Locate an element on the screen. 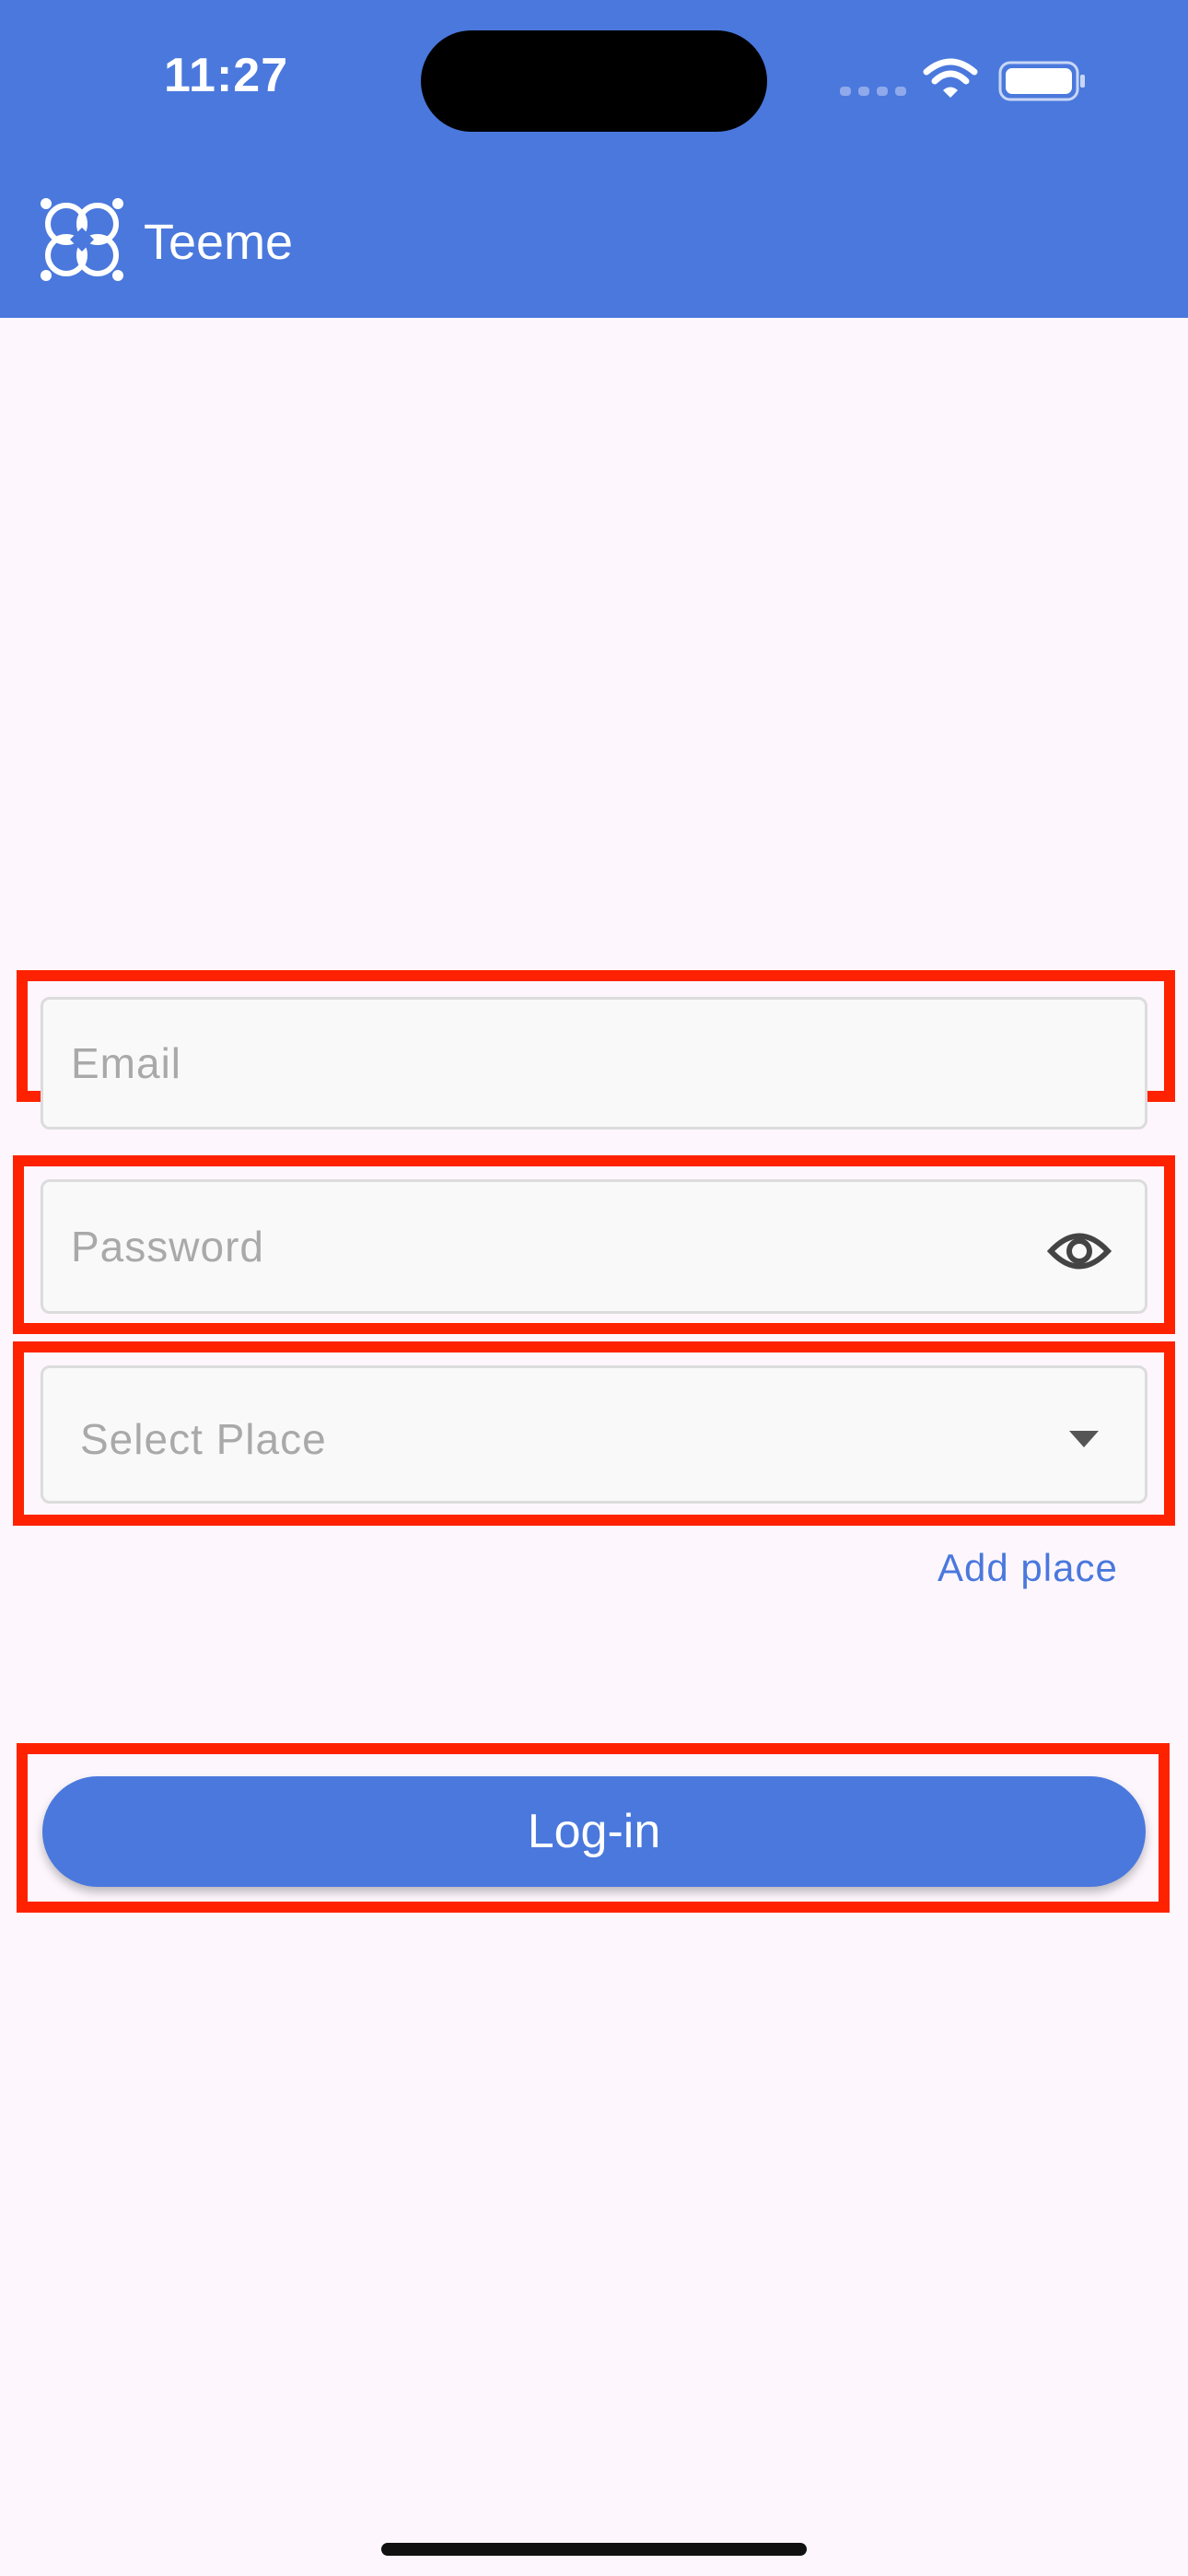  home-indicator is located at coordinates (594, 2549).